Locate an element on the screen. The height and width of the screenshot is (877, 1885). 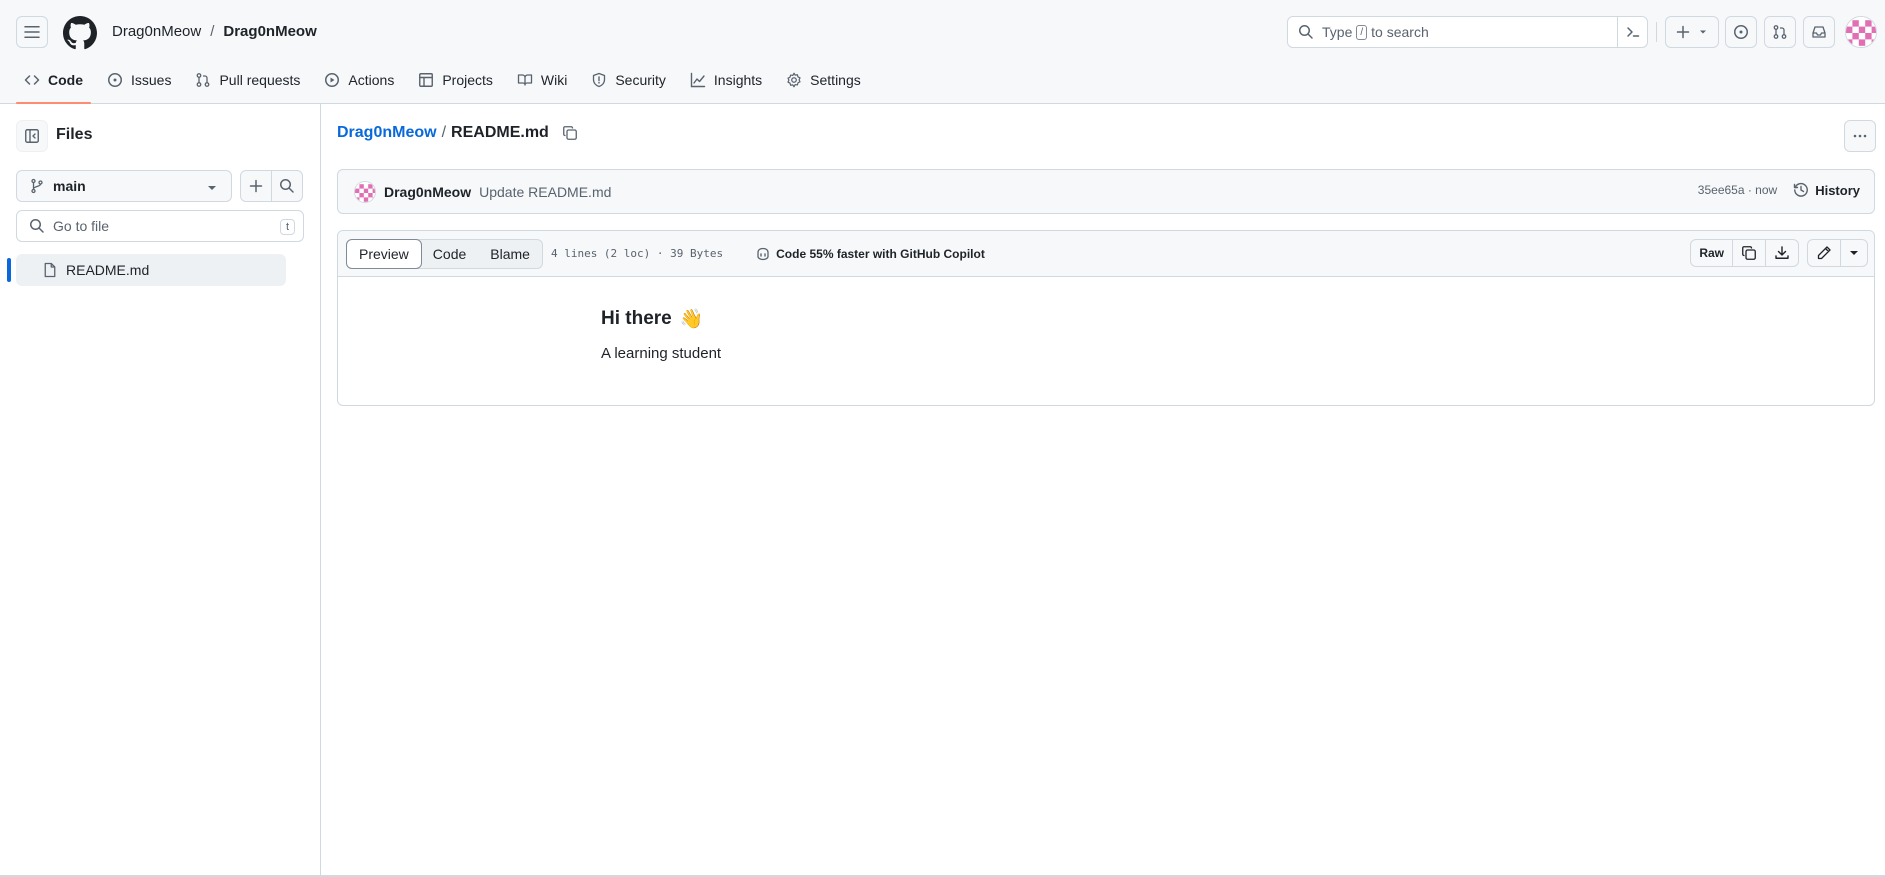
kebab-horizontal-icon is located at coordinates (1860, 136).